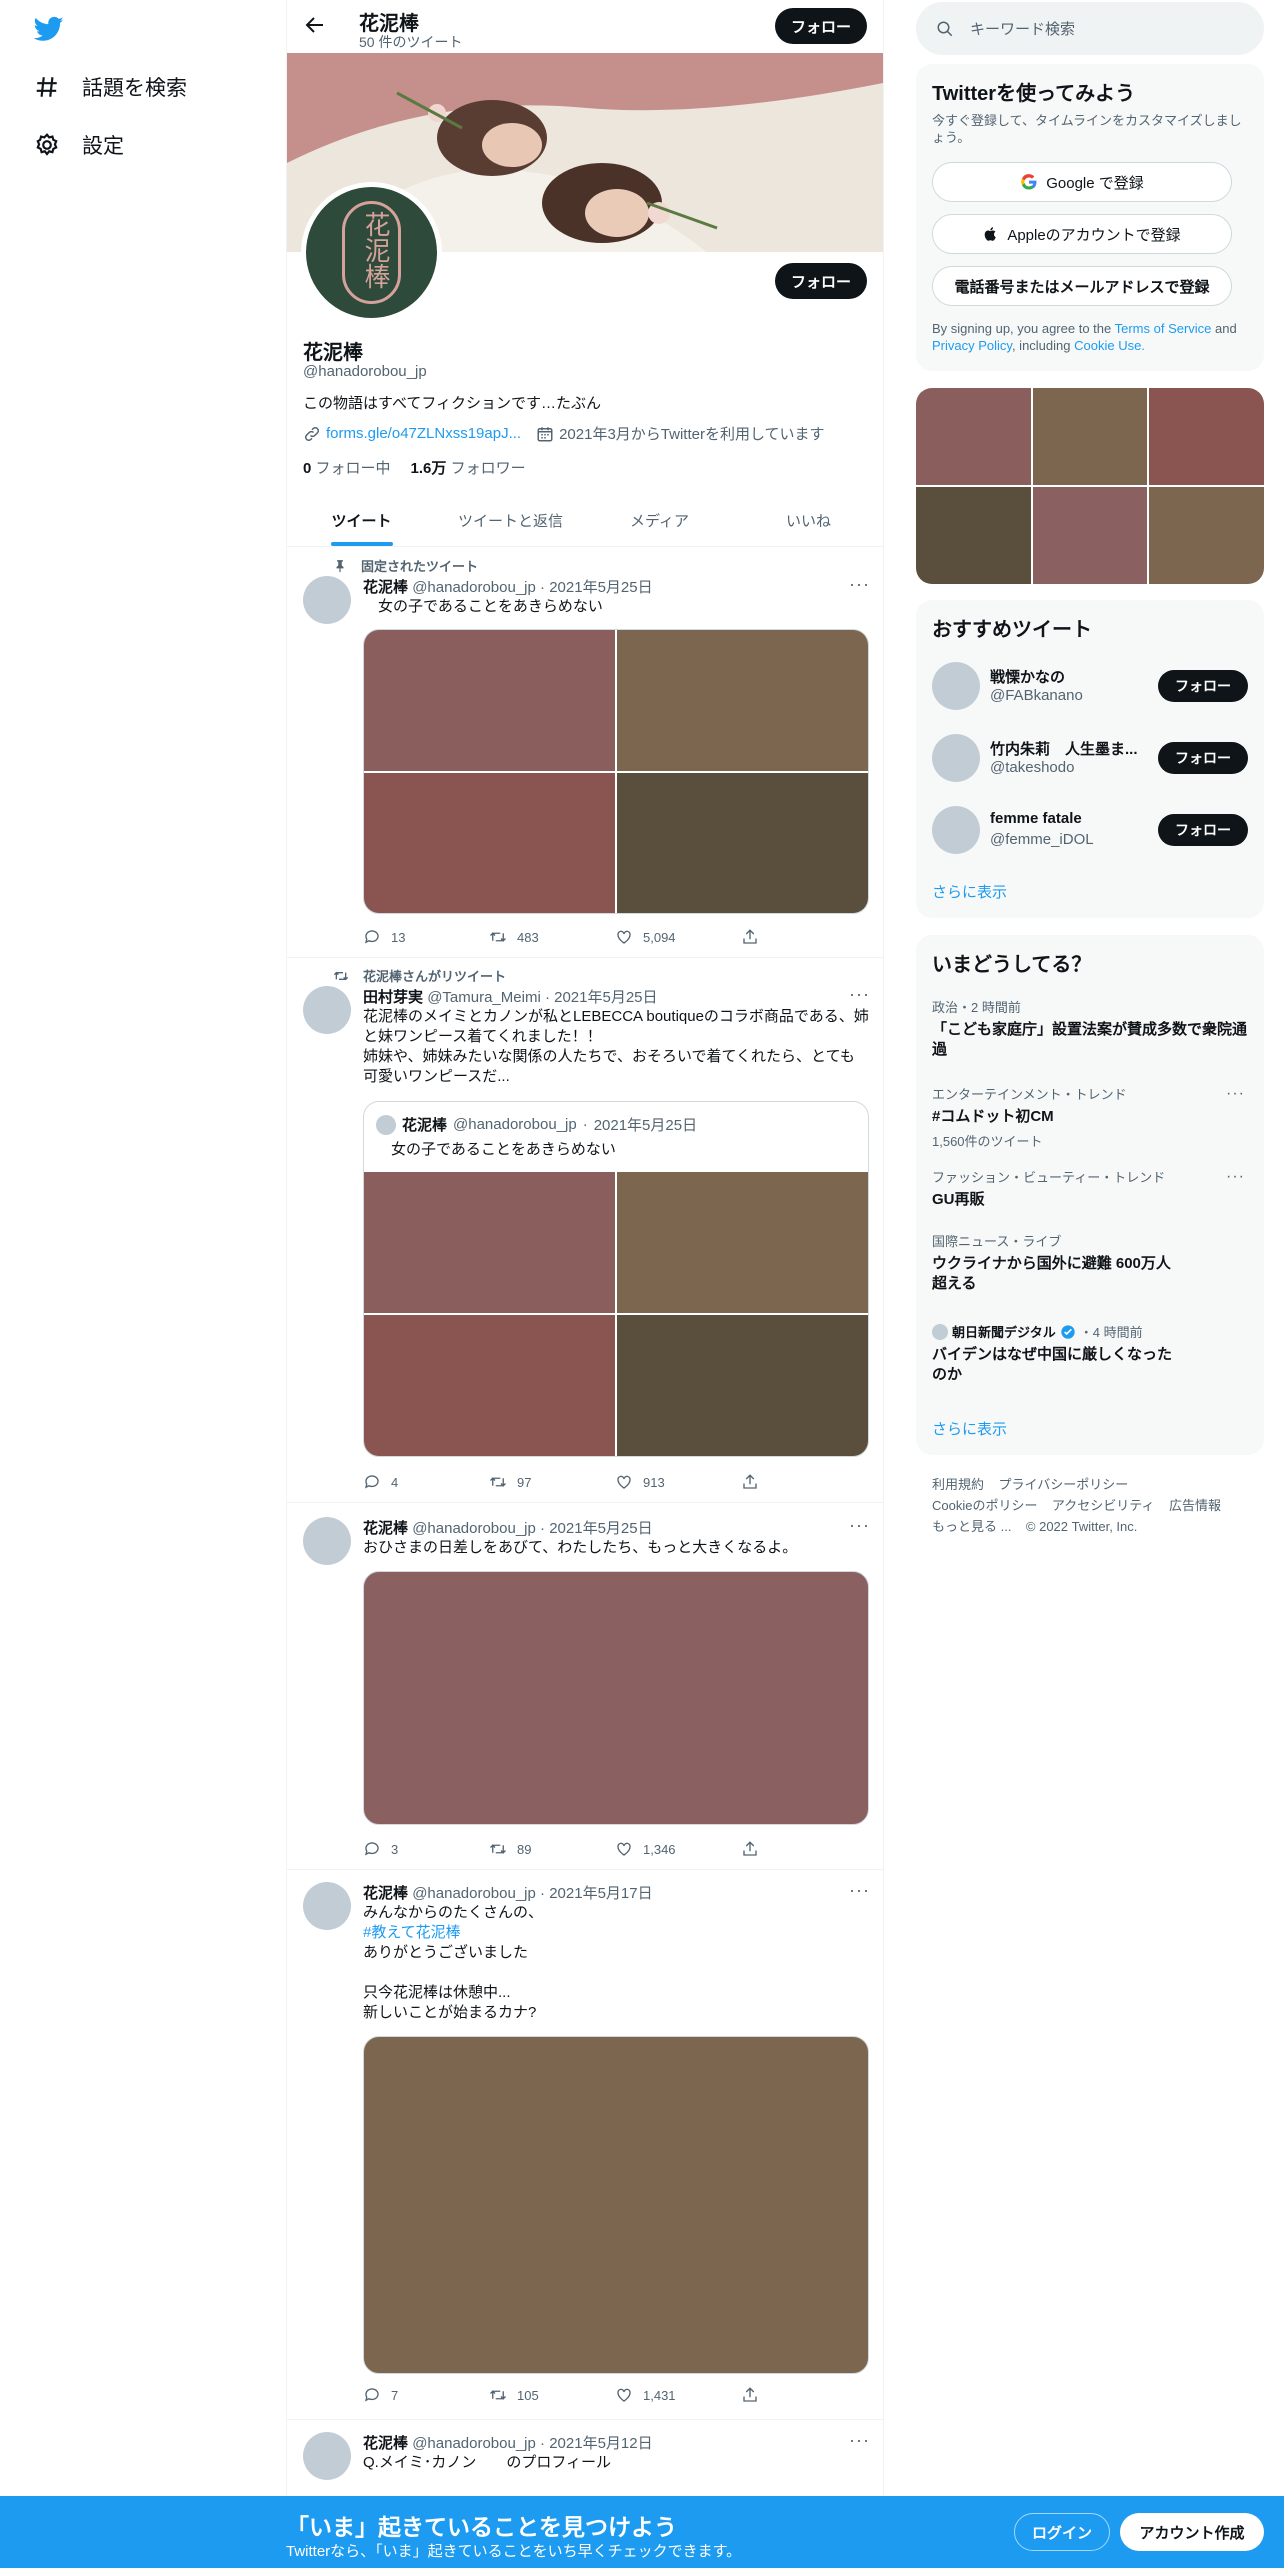 The height and width of the screenshot is (2568, 1284). What do you see at coordinates (510, 520) in the screenshot?
I see `tab-tweets-replies: ツイートと返信` at bounding box center [510, 520].